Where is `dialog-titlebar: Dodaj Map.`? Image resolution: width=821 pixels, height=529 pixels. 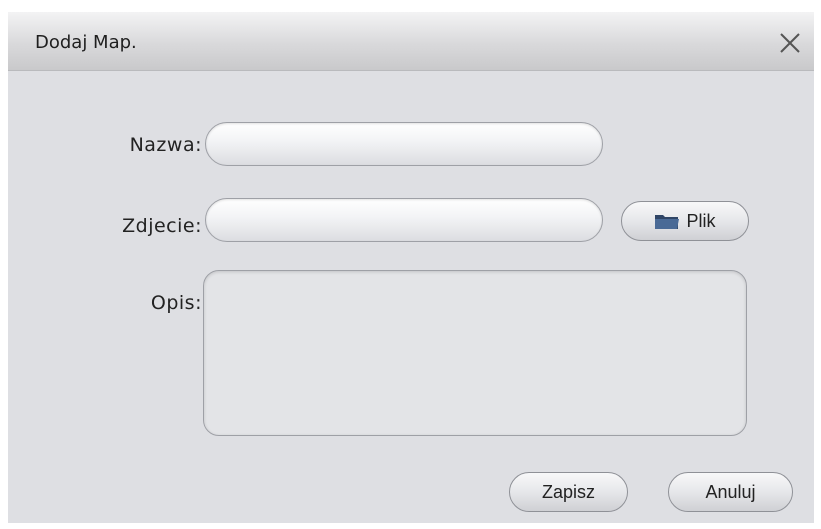 dialog-titlebar: Dodaj Map. is located at coordinates (411, 41).